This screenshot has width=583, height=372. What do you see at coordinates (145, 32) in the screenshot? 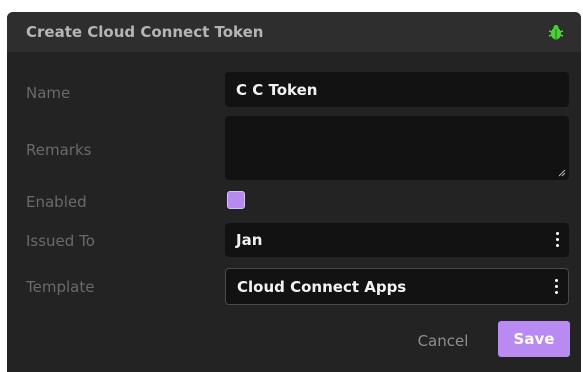
I see `dialog-title: Create Cloud Connect Token` at bounding box center [145, 32].